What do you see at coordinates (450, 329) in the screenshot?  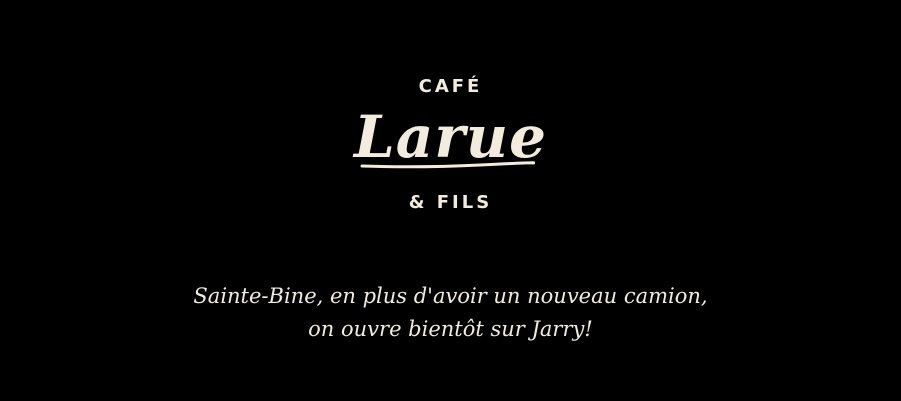 I see `announcement-line-2: on ouvre bientôt sur Jarry!` at bounding box center [450, 329].